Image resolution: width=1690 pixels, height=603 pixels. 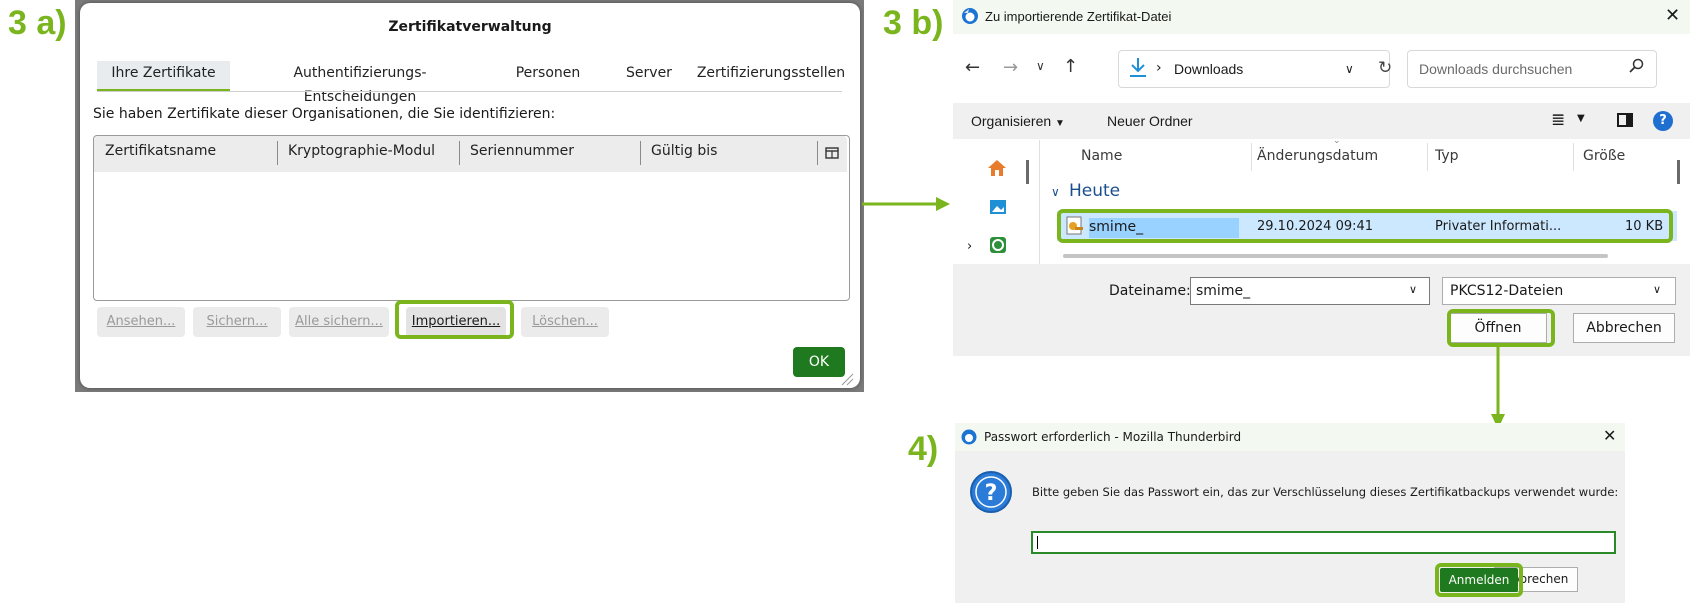 What do you see at coordinates (1337, 141) in the screenshot?
I see `sort-indicator-icon: ⌄` at bounding box center [1337, 141].